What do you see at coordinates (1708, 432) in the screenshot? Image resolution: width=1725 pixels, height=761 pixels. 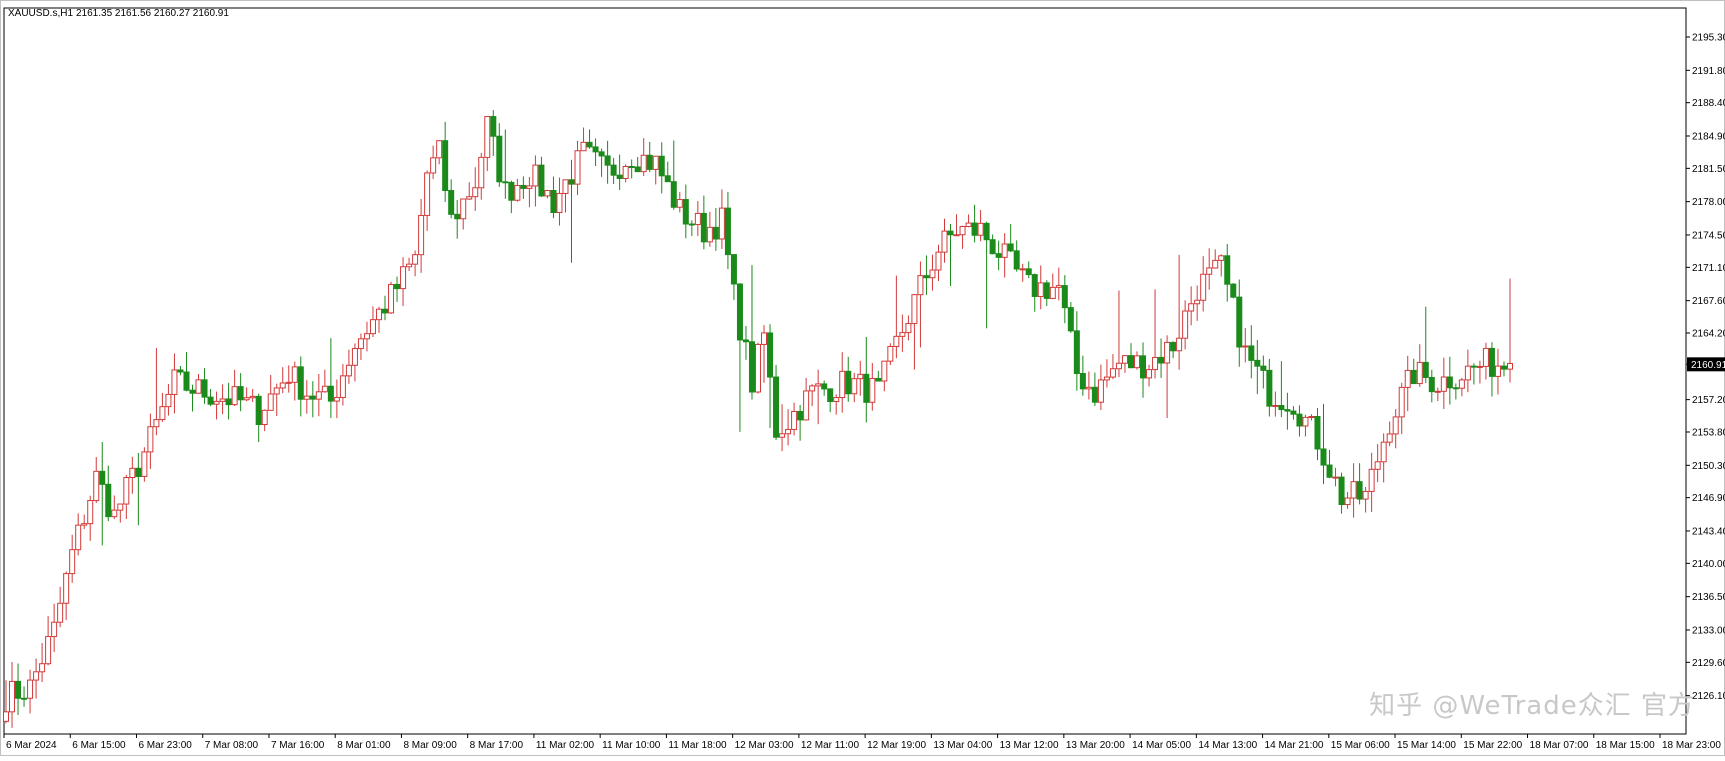 I see `y-tick-label: 2153.80` at bounding box center [1708, 432].